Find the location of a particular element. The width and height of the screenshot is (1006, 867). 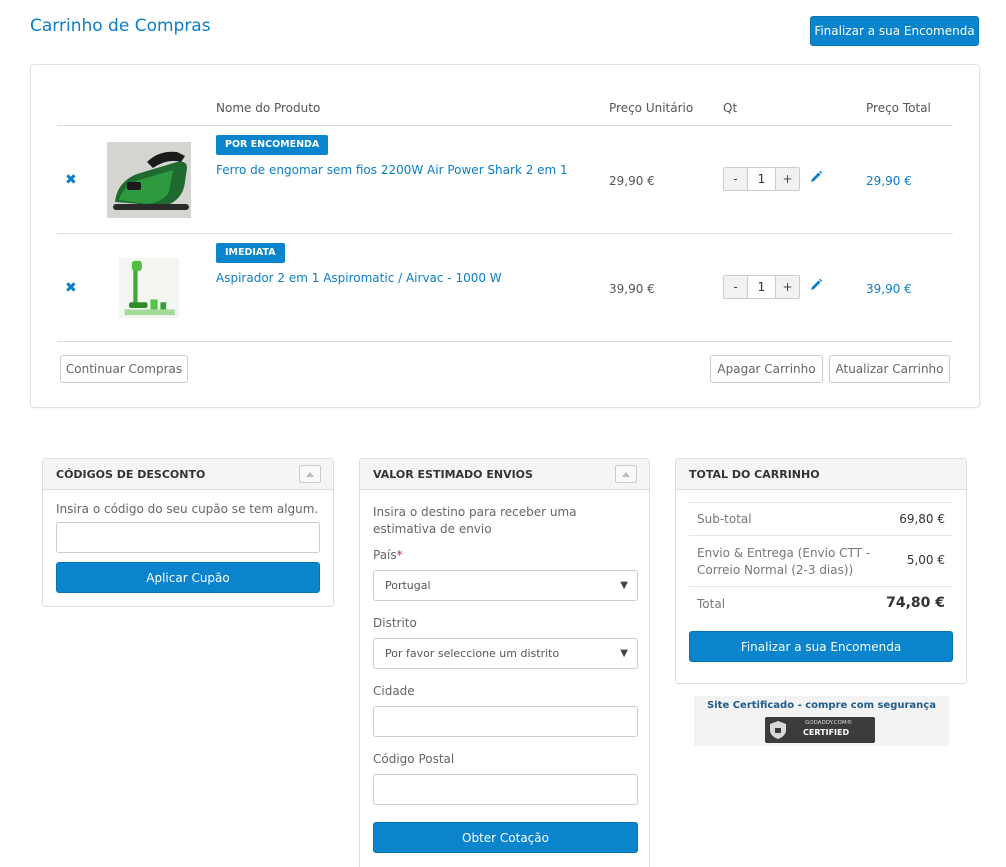

page-title: Carrinho de Compras is located at coordinates (120, 26).